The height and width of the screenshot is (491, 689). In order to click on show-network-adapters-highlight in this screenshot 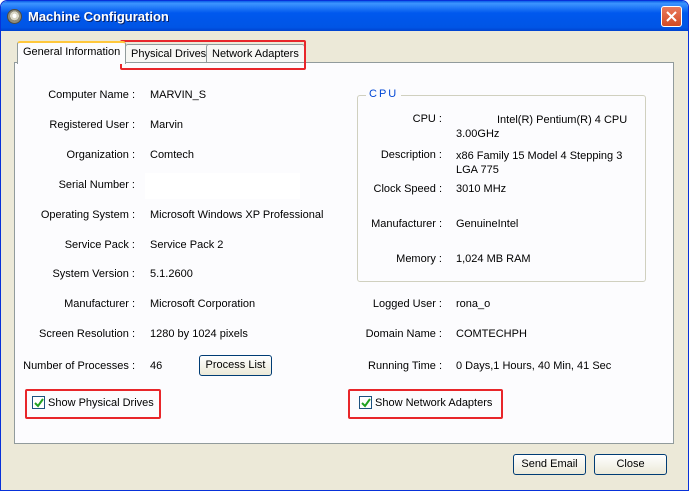, I will do `click(425, 404)`.